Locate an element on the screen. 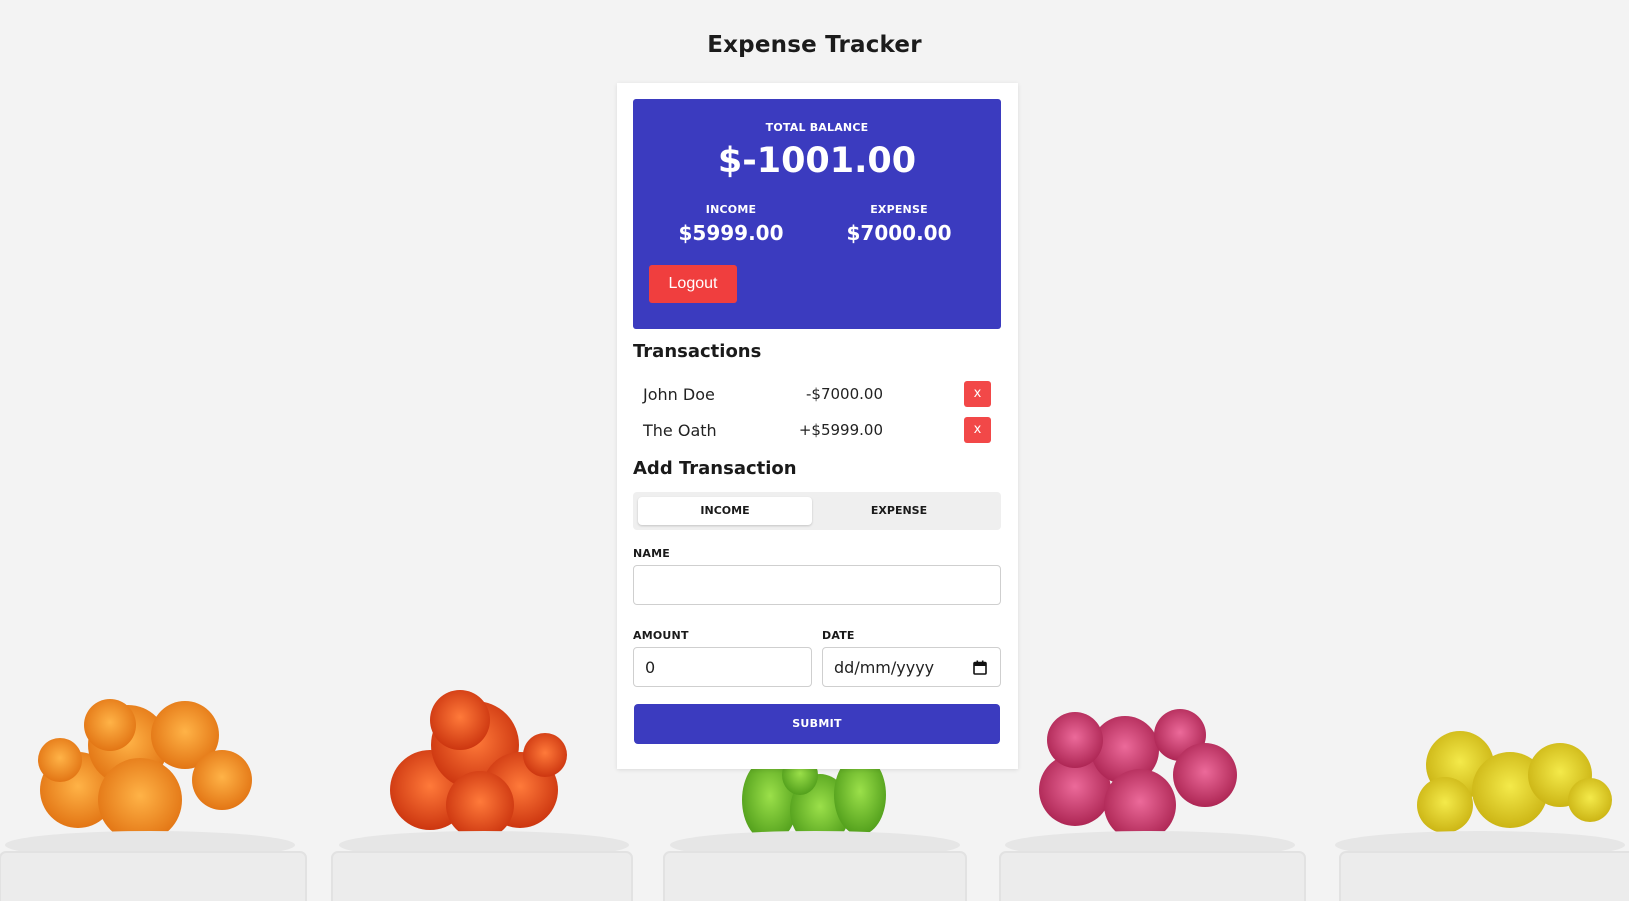 This screenshot has height=901, width=1629. total-balance-label: TOTAL BALANCE is located at coordinates (817, 127).